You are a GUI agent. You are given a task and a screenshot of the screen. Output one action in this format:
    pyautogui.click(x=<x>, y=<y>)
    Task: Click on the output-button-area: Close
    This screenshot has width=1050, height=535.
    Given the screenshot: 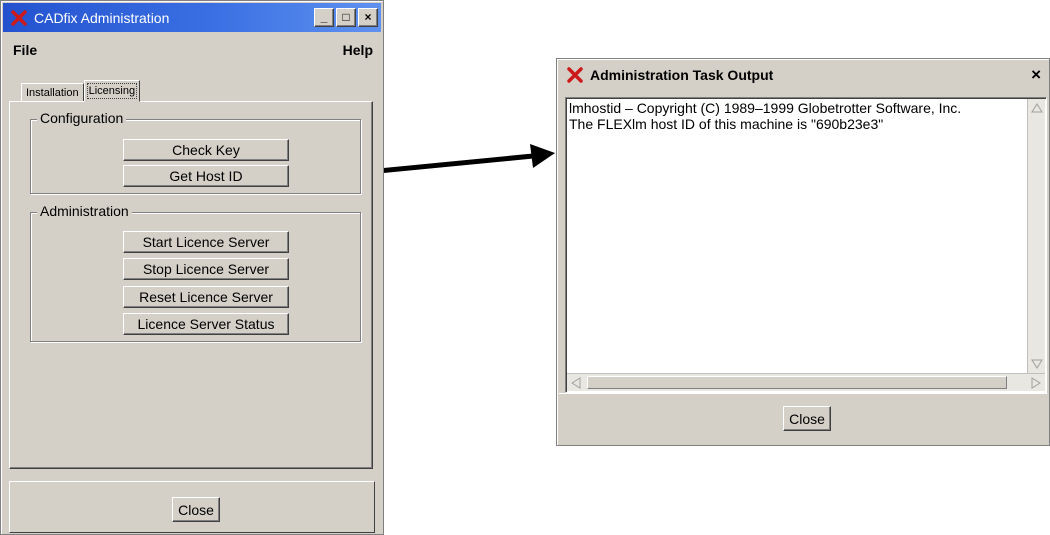 What is the action you would take?
    pyautogui.click(x=803, y=418)
    